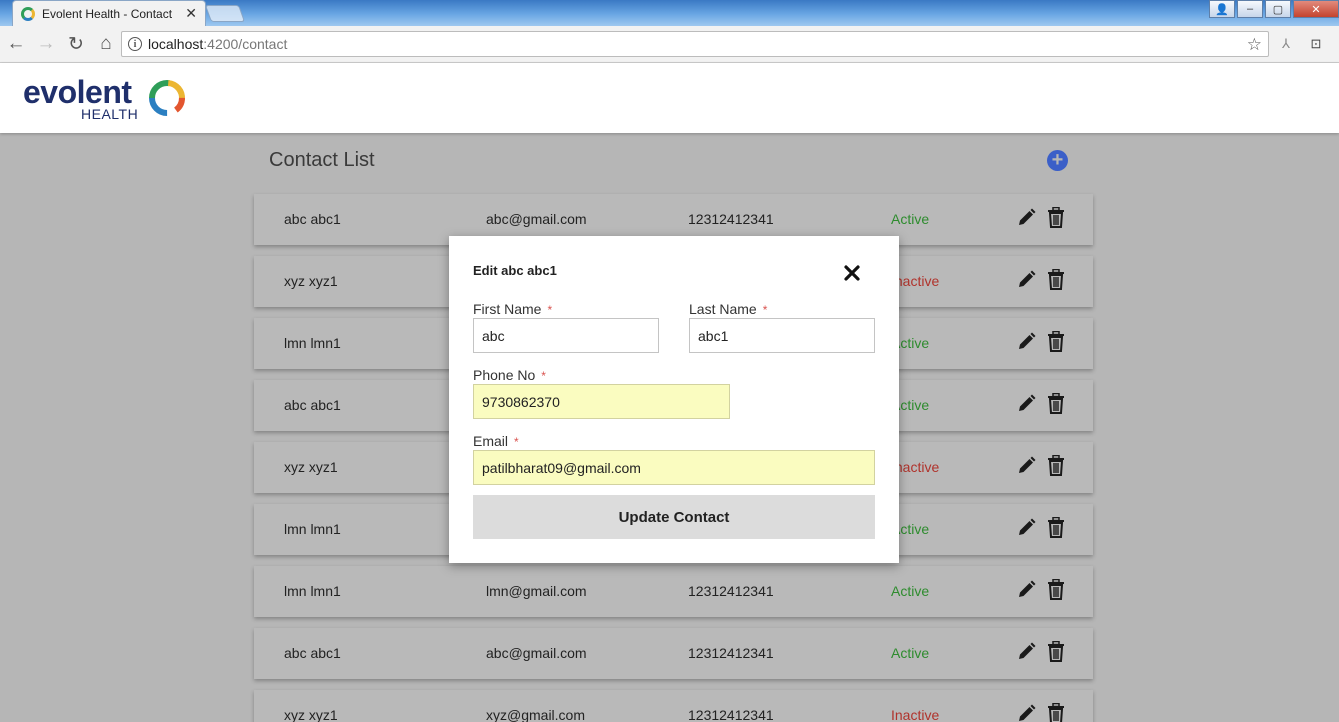 The width and height of the screenshot is (1339, 722). Describe the element at coordinates (669, 98) in the screenshot. I see `app-header: evolent HEALTH` at that location.